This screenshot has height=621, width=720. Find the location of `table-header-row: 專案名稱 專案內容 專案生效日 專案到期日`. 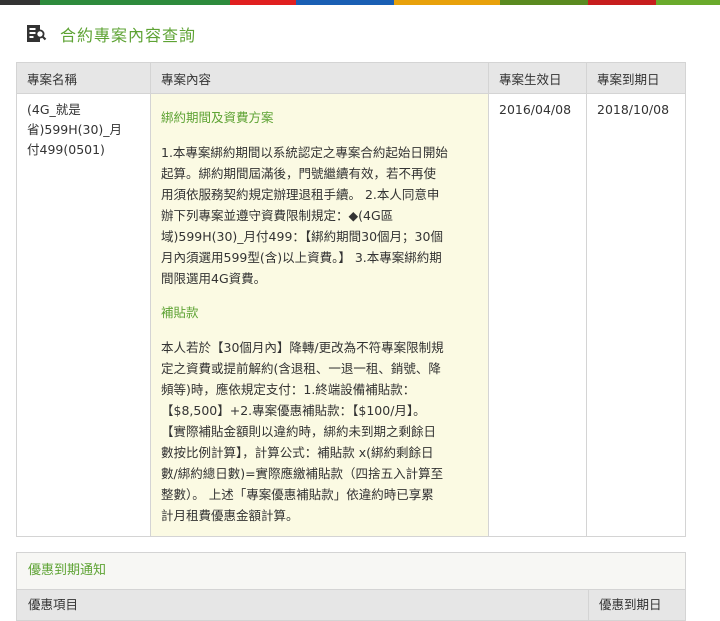

table-header-row: 專案名稱 專案內容 專案生效日 專案到期日 is located at coordinates (351, 78).